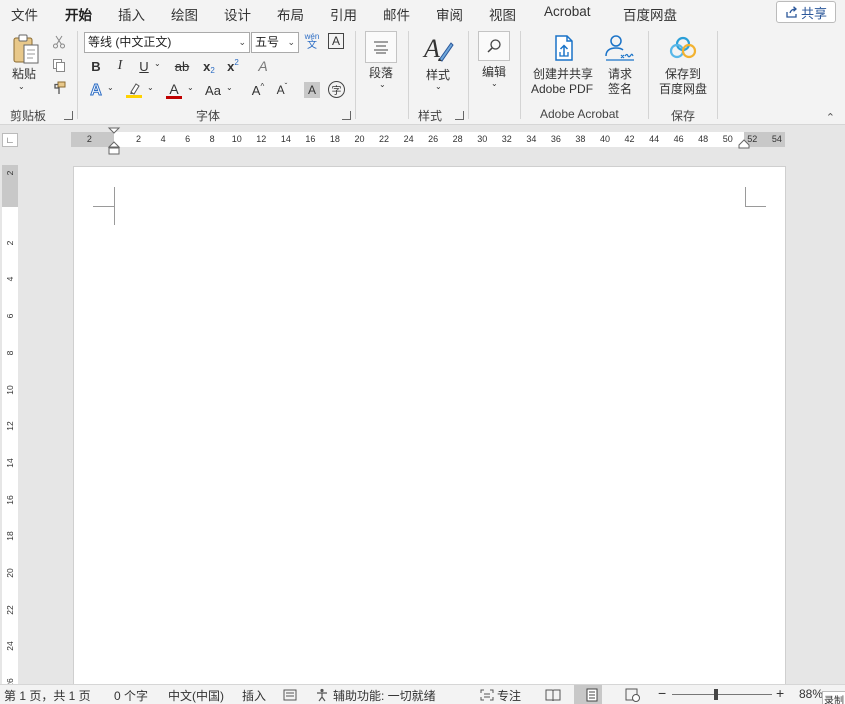 The width and height of the screenshot is (845, 704). Describe the element at coordinates (382, 84) in the screenshot. I see `paragraph-dropdown-icon: ⌄` at that location.